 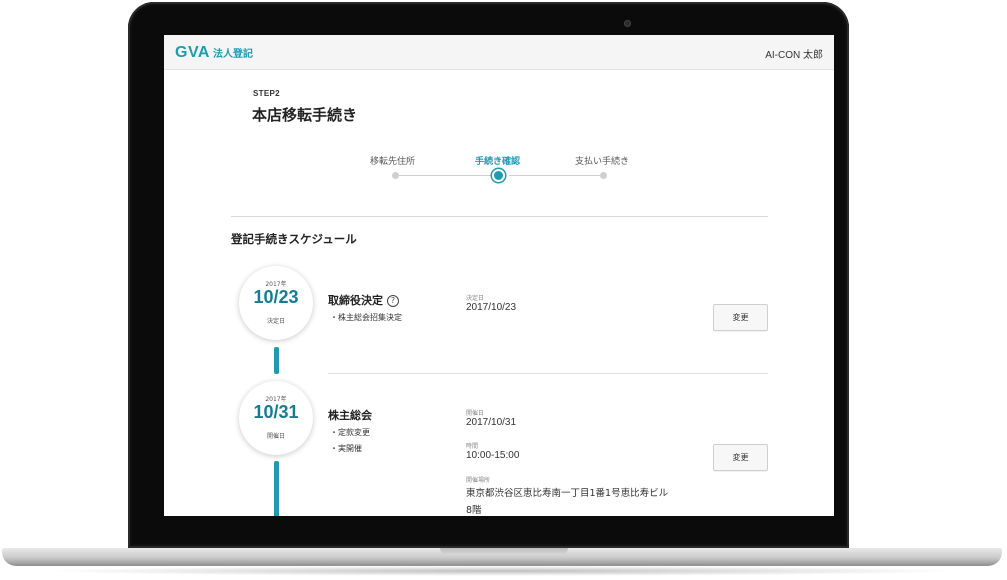 I want to click on step-2-dot, so click(x=498, y=175).